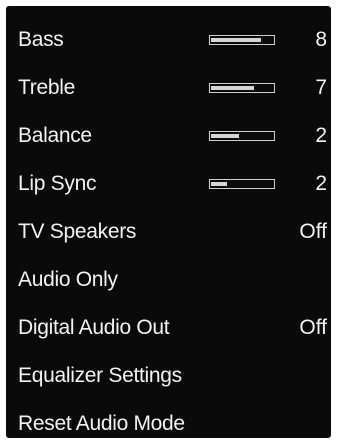 The height and width of the screenshot is (444, 337). Describe the element at coordinates (101, 423) in the screenshot. I see `menu-item-label: Reset Audio Mode` at that location.